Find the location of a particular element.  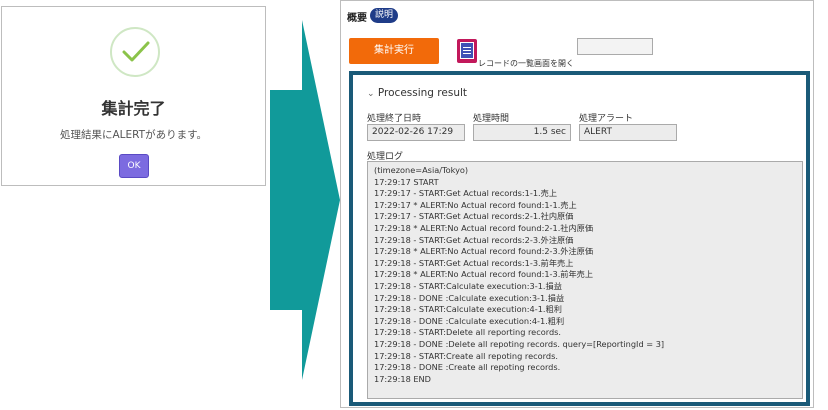

end-time-label: 処理終了日時 is located at coordinates (394, 119).